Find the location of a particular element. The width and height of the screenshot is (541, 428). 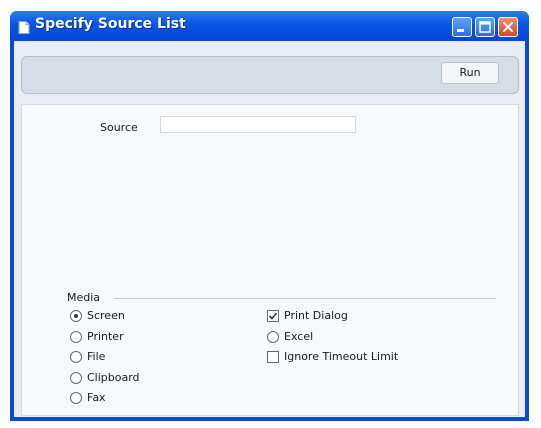

minimize-icon is located at coordinates (460, 30).